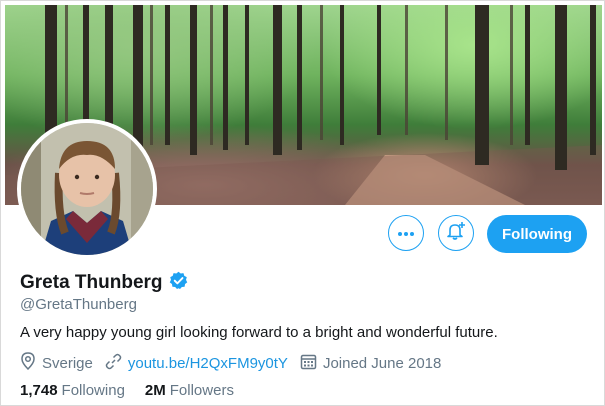  What do you see at coordinates (311, 363) in the screenshot?
I see `calendar-icon` at bounding box center [311, 363].